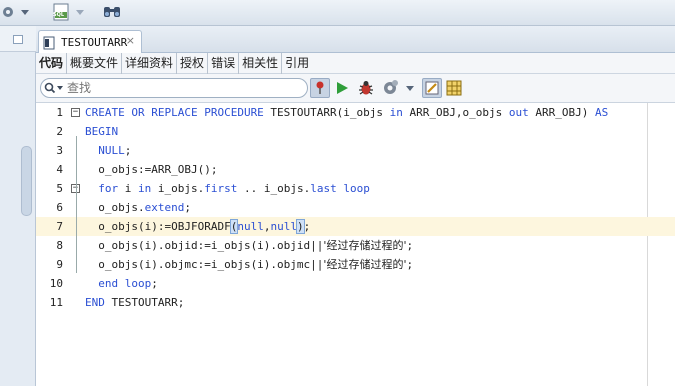 This screenshot has height=386, width=675. What do you see at coordinates (455, 112) in the screenshot?
I see `code-token: ARR_OBJ,o_objs` at bounding box center [455, 112].